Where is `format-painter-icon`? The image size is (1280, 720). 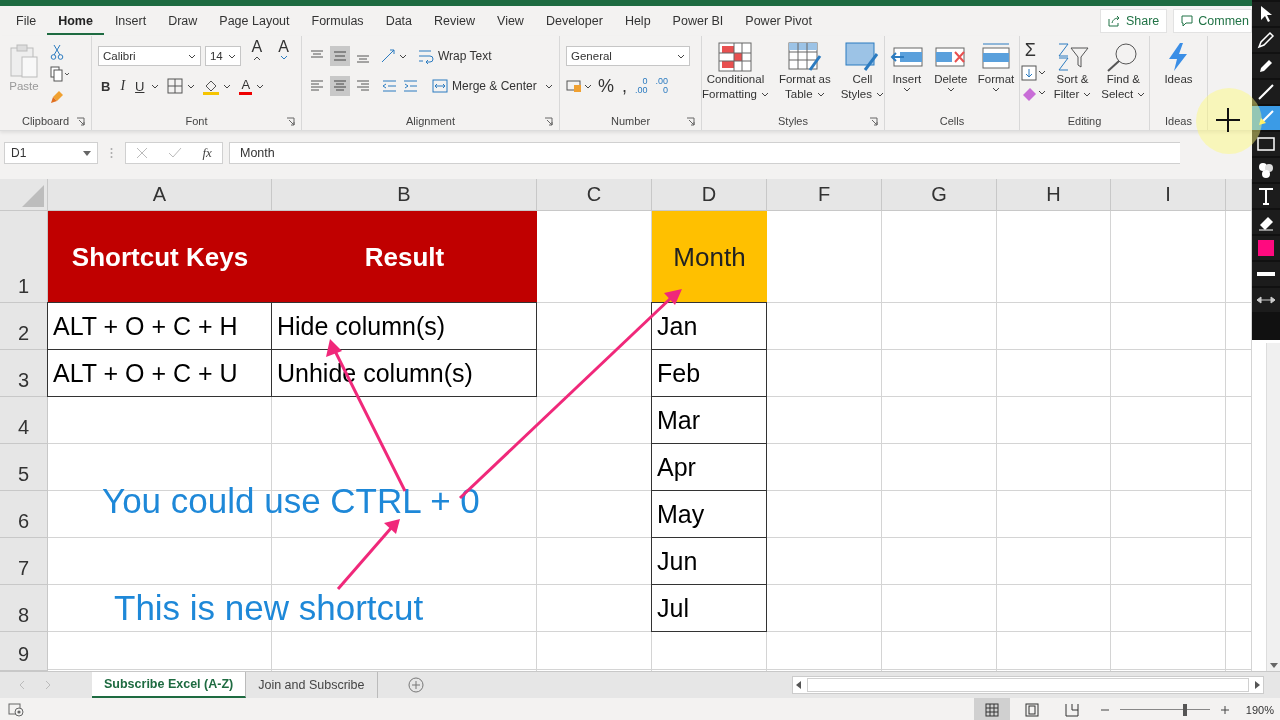
format-painter-icon is located at coordinates (58, 96).